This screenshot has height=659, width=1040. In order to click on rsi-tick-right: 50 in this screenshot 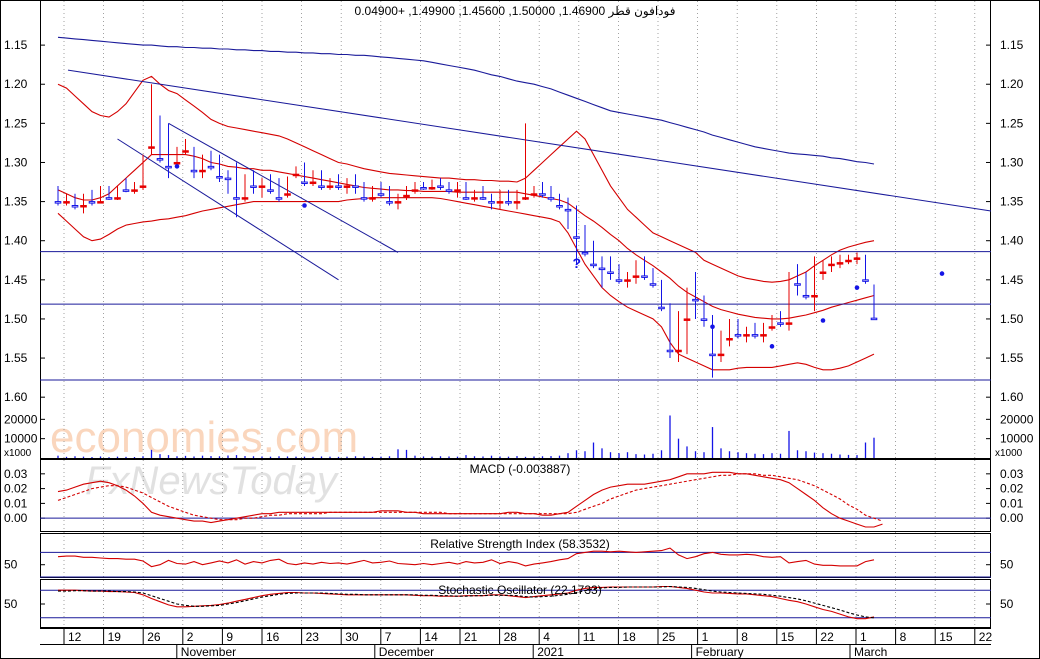, I will do `click(1007, 565)`.